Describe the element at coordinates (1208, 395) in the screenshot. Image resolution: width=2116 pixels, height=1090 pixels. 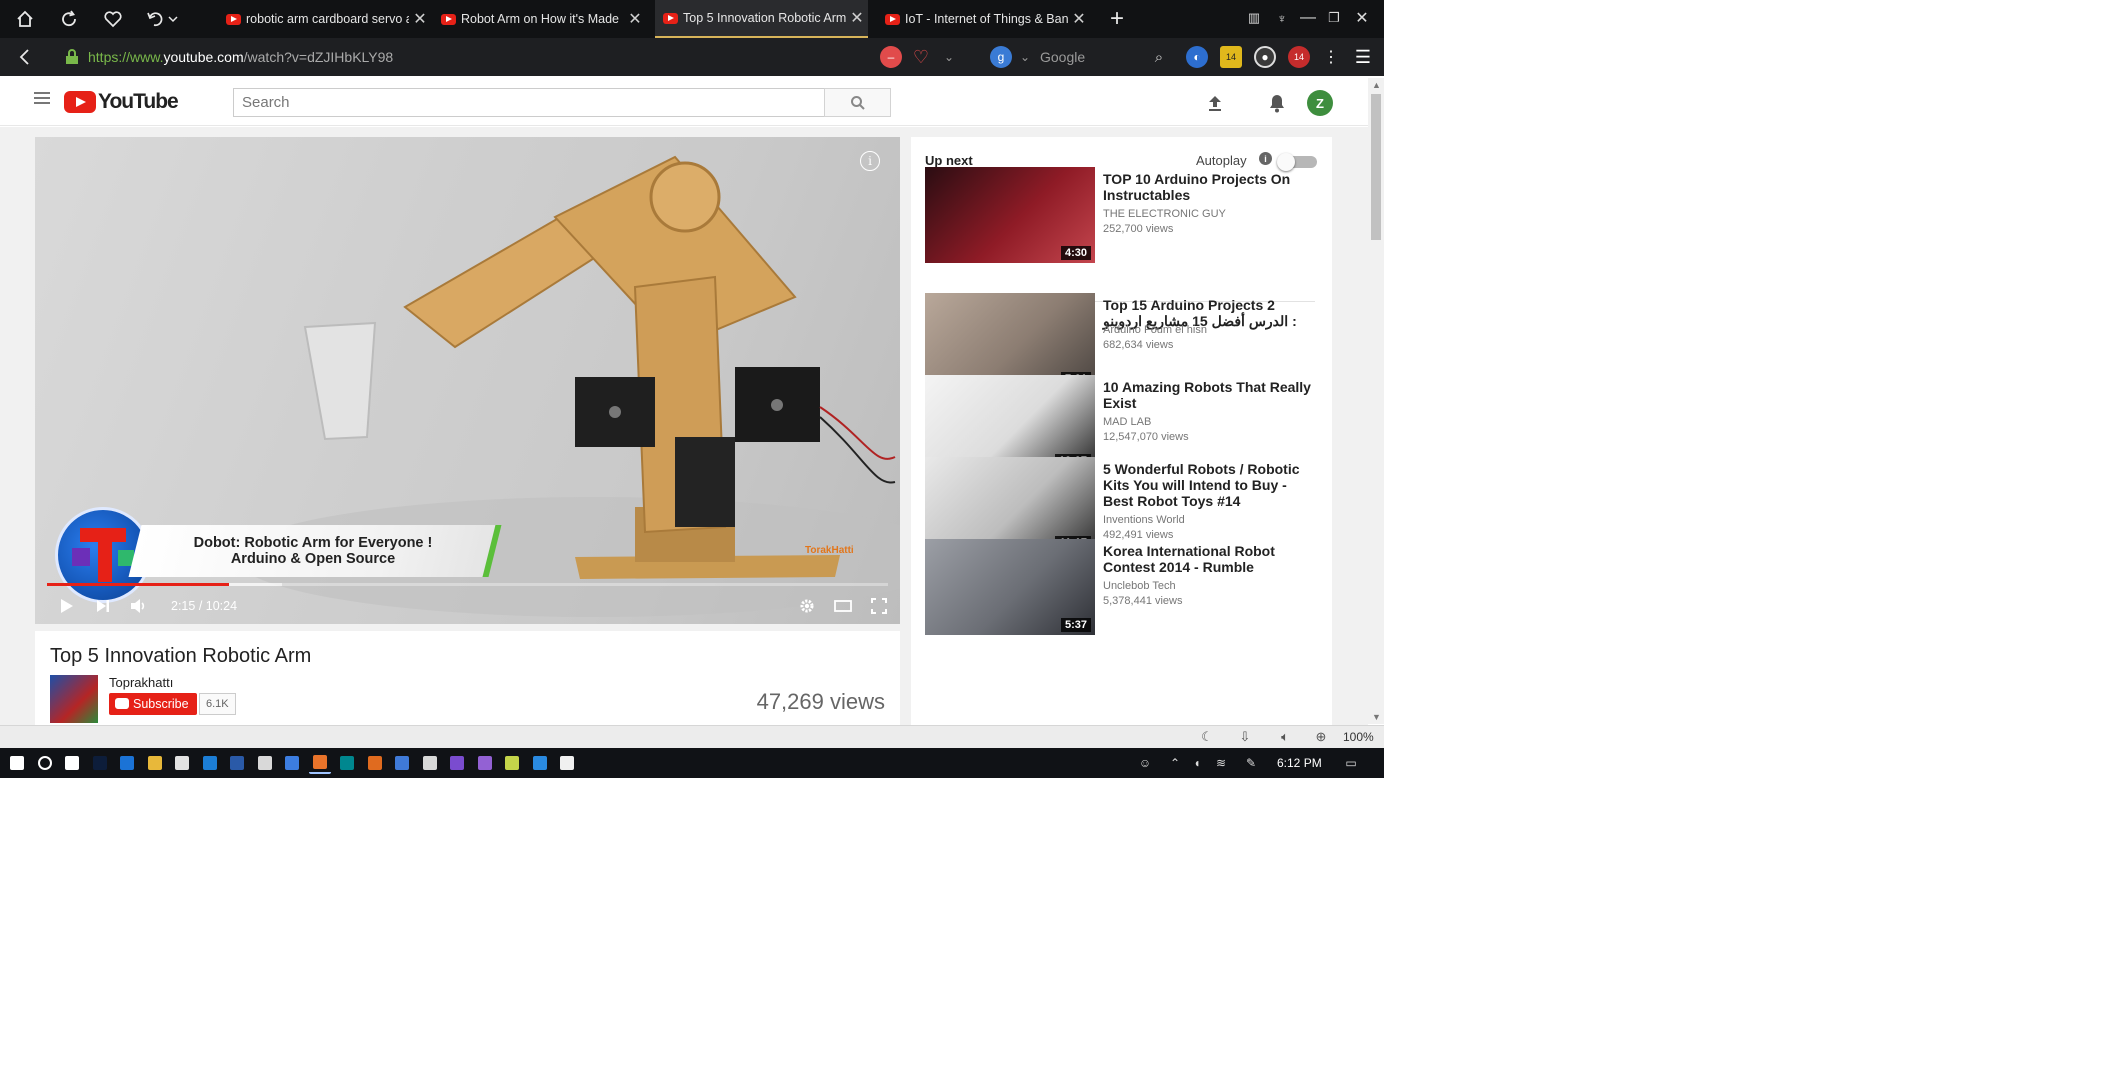
I see `recommended-title: 10 Amazing Robots That Really Exist` at that location.